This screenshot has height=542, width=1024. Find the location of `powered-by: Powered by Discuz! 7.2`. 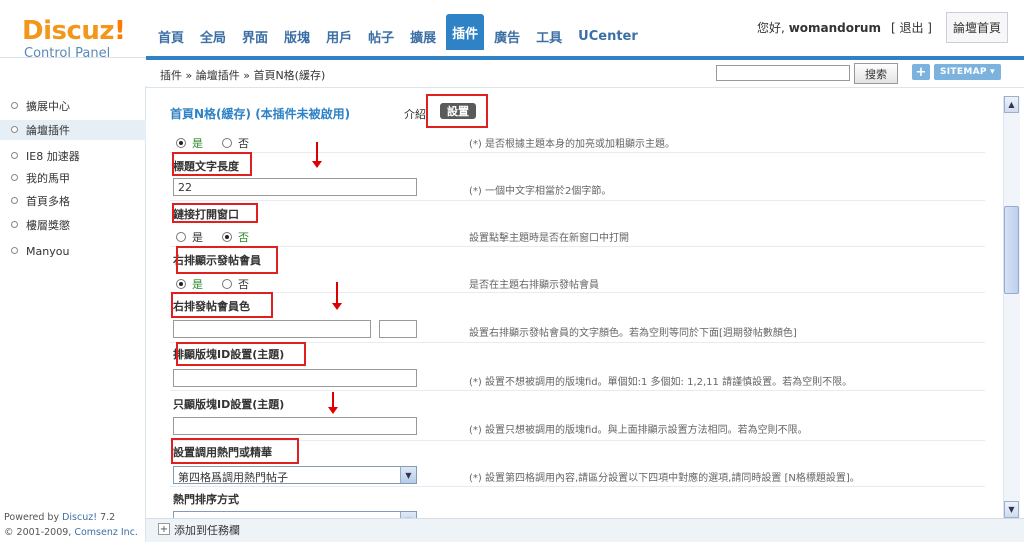

powered-by: Powered by Discuz! 7.2 is located at coordinates (60, 517).